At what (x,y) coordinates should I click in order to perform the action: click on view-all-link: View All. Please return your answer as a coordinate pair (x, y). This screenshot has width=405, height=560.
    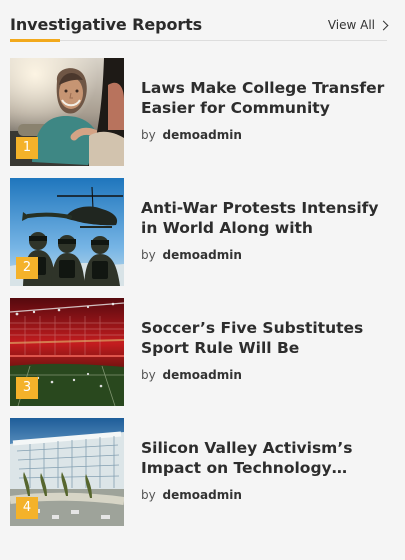
    Looking at the image, I should click on (358, 25).